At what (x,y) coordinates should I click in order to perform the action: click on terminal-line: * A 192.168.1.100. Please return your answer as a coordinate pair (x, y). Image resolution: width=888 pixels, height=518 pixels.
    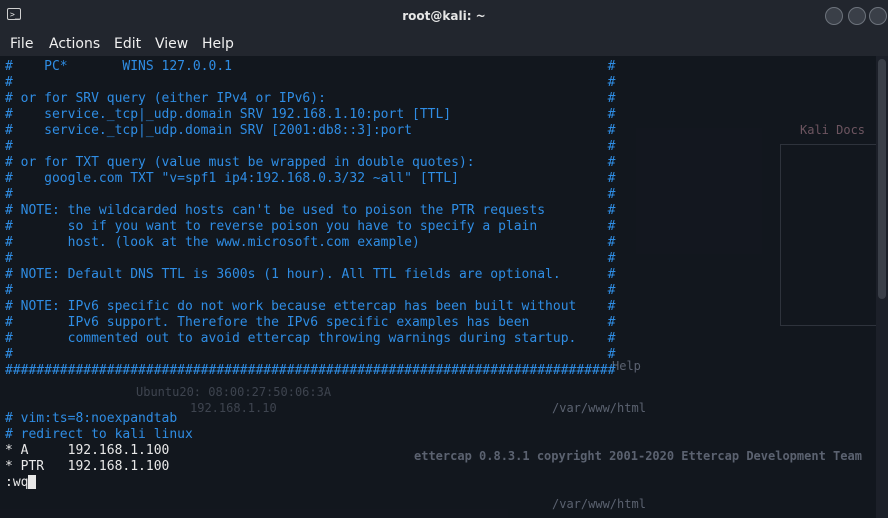
    Looking at the image, I should click on (87, 450).